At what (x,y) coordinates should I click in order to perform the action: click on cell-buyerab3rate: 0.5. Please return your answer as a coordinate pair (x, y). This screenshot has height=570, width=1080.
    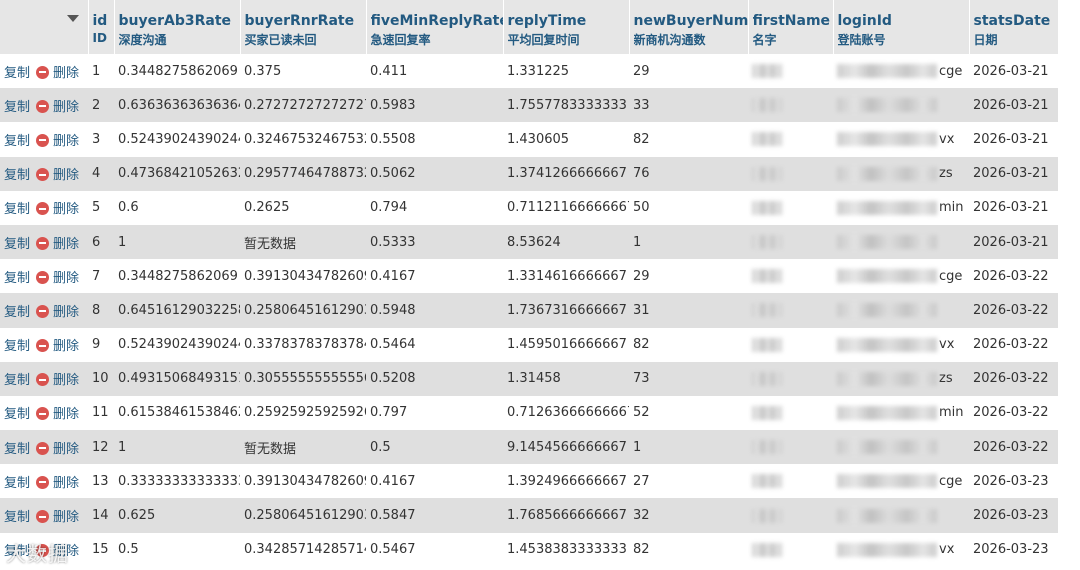
    Looking at the image, I should click on (177, 549).